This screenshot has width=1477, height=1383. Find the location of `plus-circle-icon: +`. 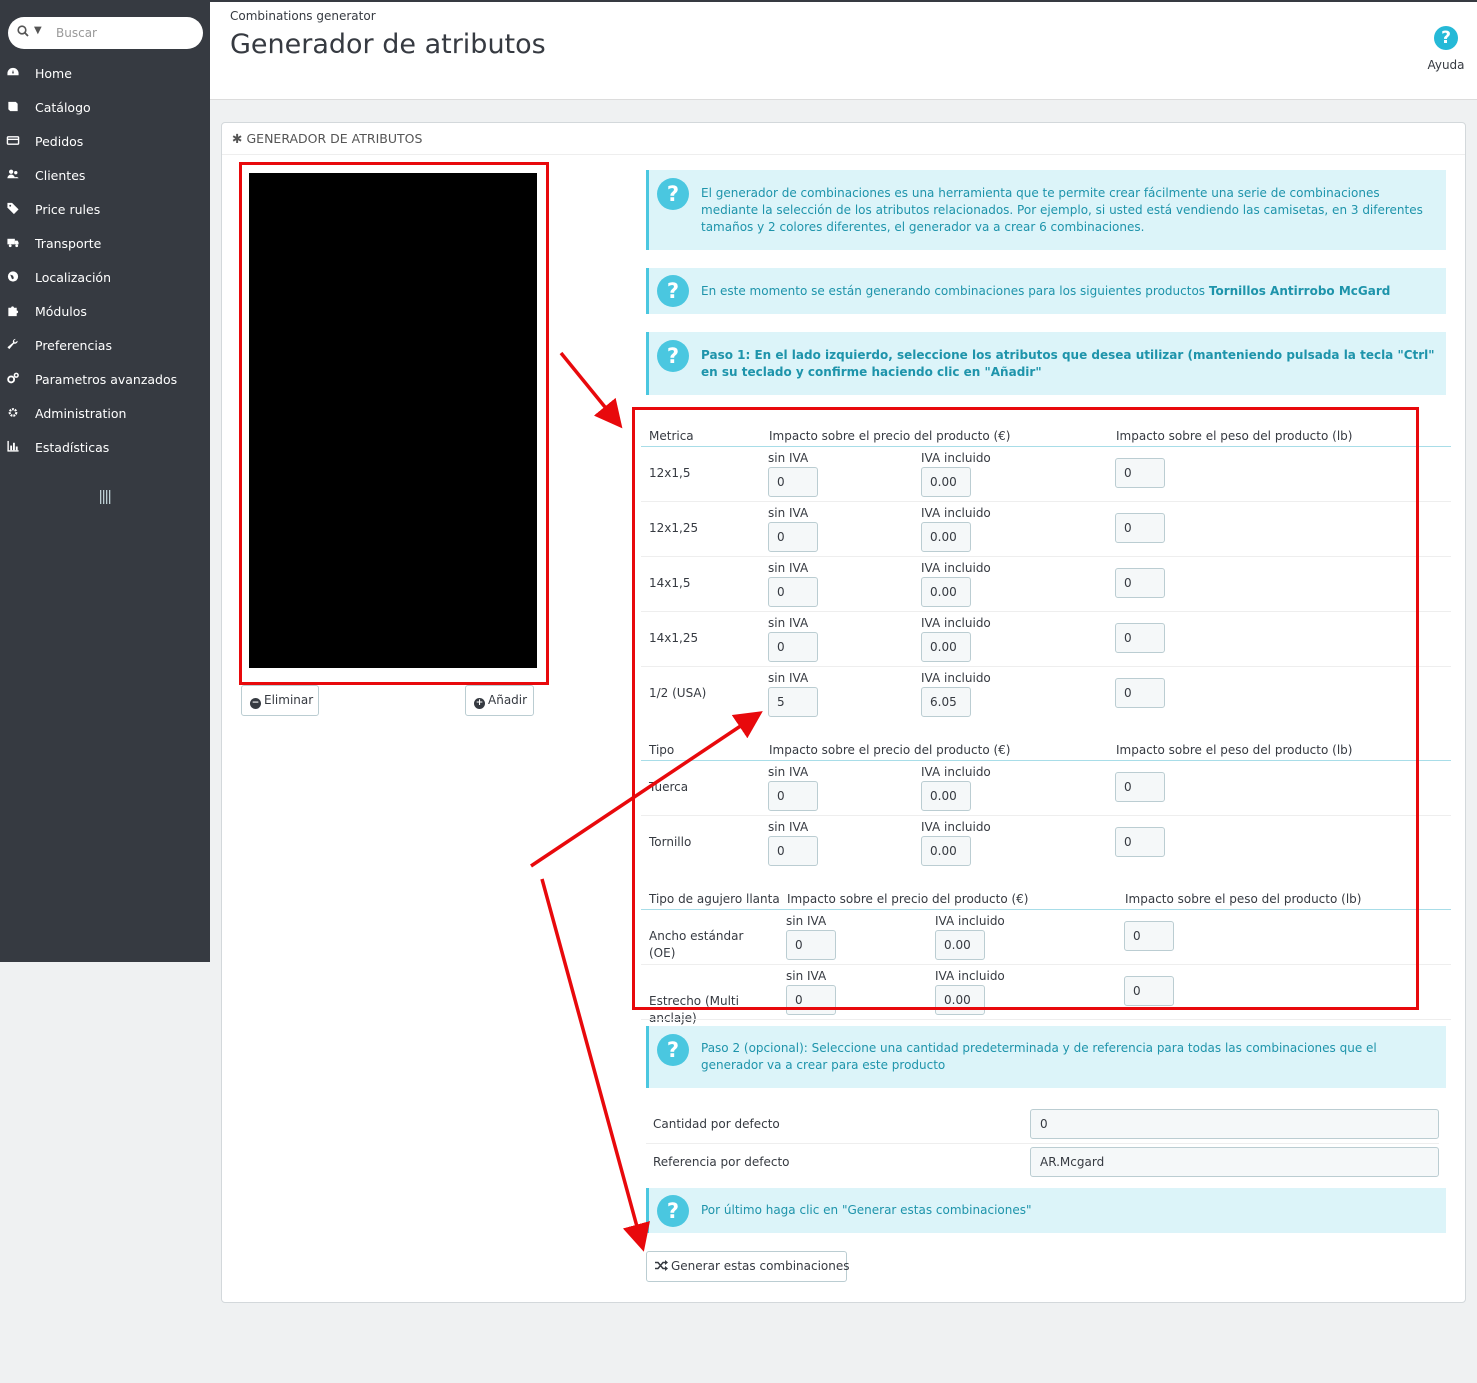

plus-circle-icon: + is located at coordinates (479, 703).